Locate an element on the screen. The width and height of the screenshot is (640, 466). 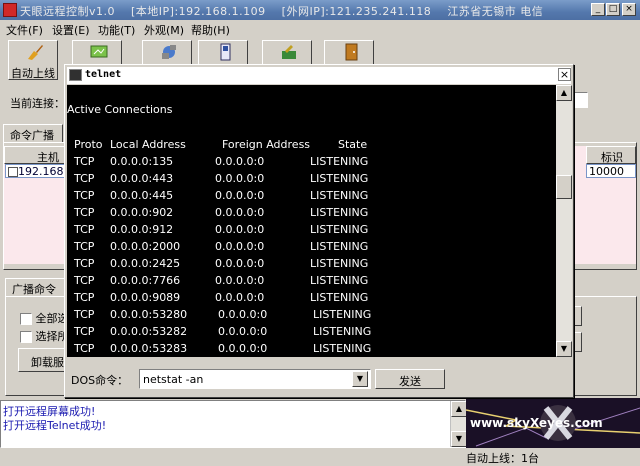
menu-function: 功能(T) is located at coordinates (116, 30).